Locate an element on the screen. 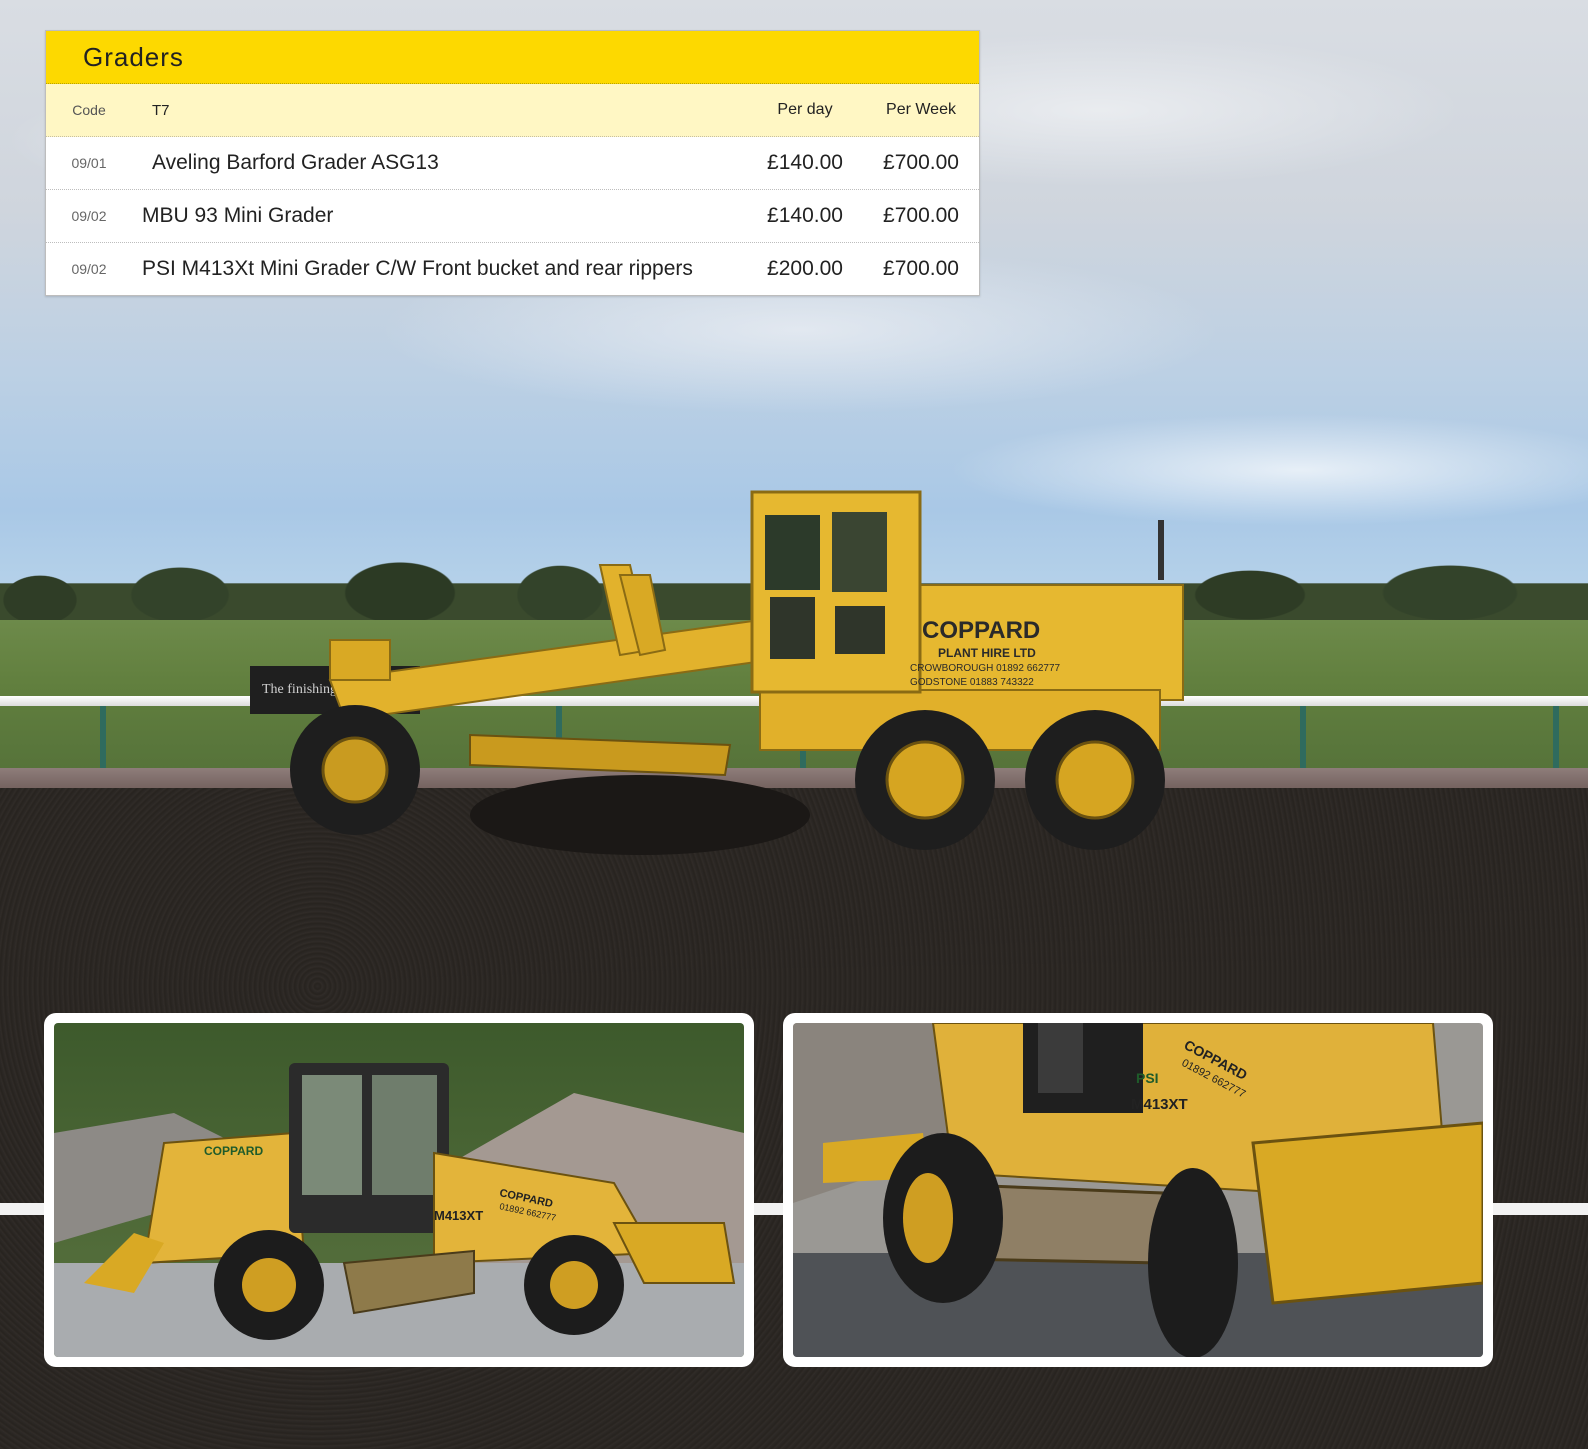 This screenshot has width=1588, height=1449. photo-frame-left: COPPARD M413XT COPPARD 01892 662777 is located at coordinates (399, 1190).